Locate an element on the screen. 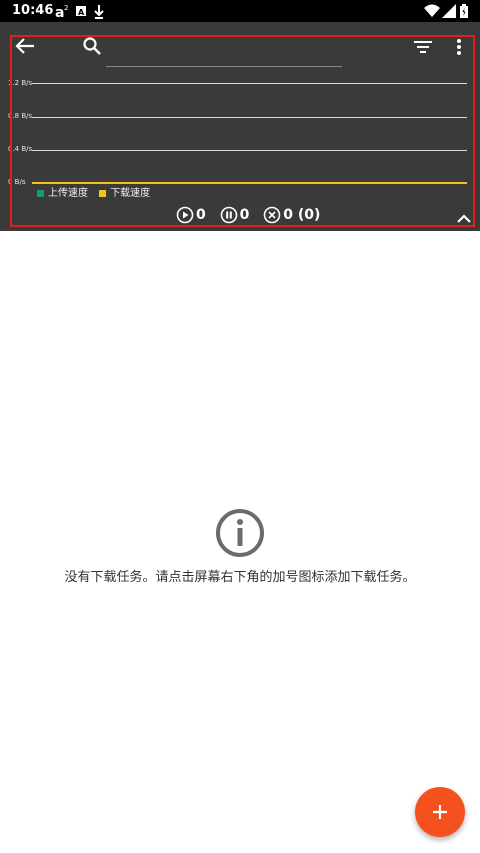  search-button is located at coordinates (92, 48).